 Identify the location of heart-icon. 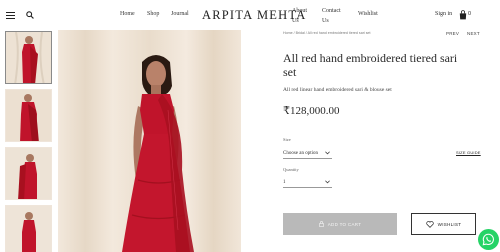
(430, 224).